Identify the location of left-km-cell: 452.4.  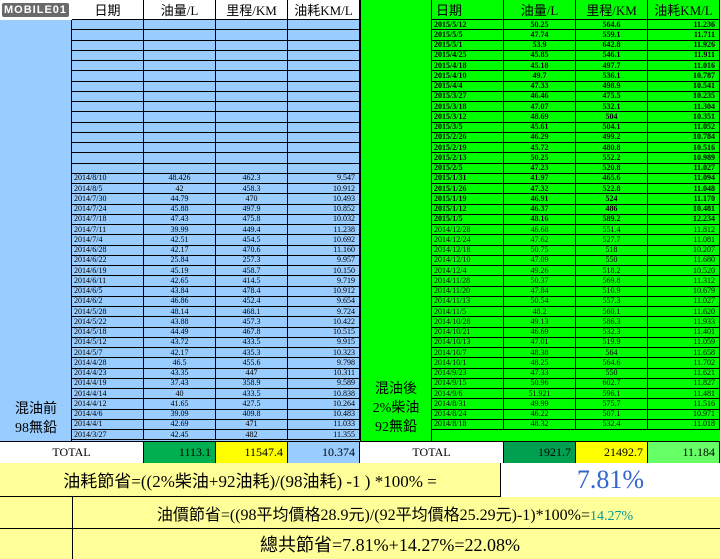
(252, 301).